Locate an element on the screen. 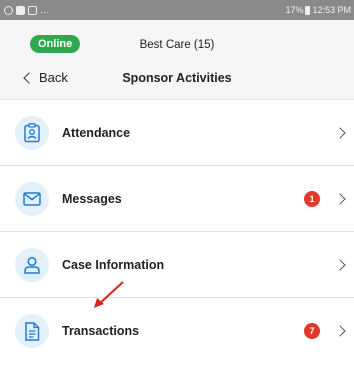 The width and height of the screenshot is (354, 372). menu-item-label: Messages is located at coordinates (92, 198).